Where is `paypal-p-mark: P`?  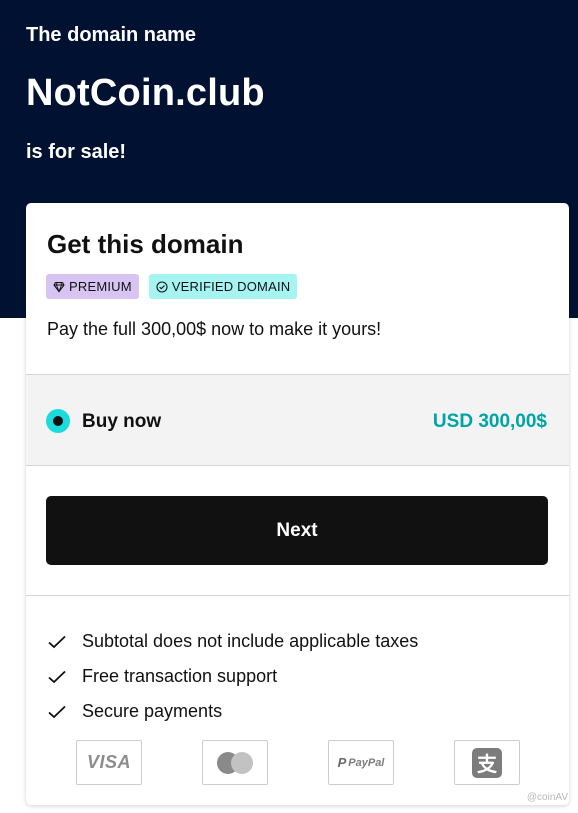
paypal-p-mark: P is located at coordinates (342, 762).